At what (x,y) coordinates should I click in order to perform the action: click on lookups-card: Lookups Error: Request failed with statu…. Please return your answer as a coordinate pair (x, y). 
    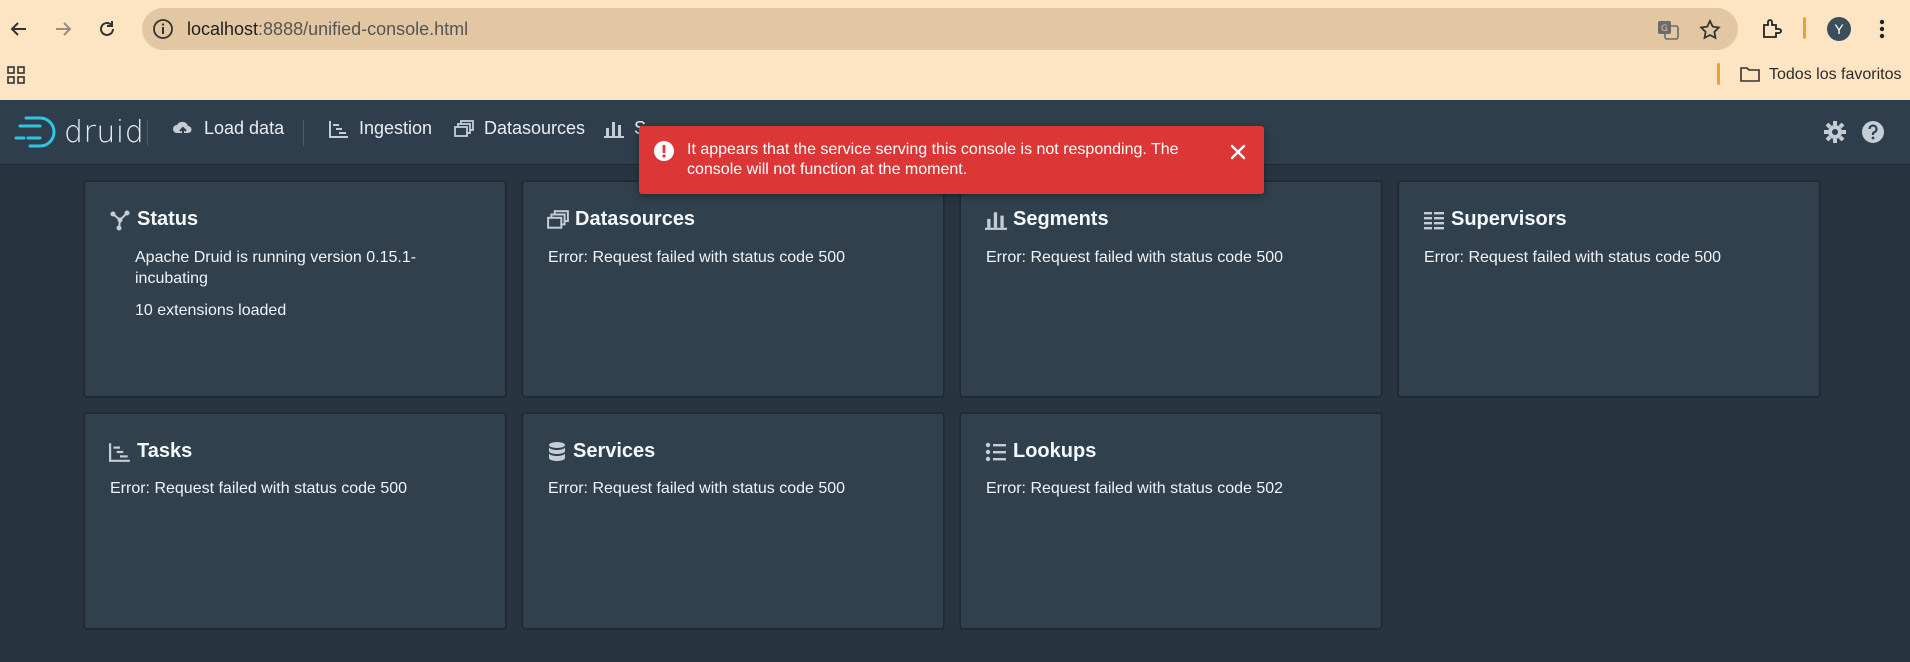
    Looking at the image, I should click on (1171, 521).